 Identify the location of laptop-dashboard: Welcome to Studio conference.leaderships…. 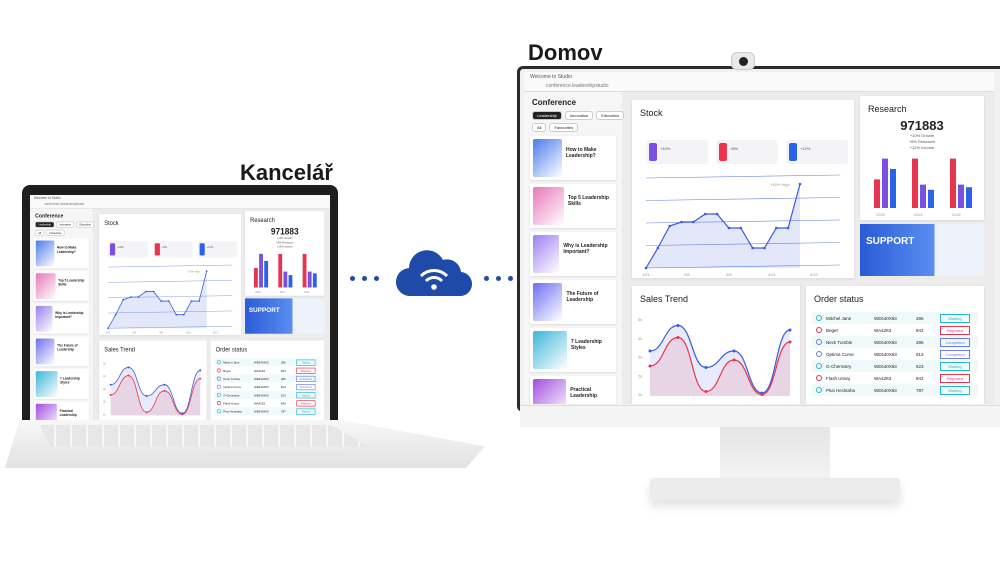
(180, 307).